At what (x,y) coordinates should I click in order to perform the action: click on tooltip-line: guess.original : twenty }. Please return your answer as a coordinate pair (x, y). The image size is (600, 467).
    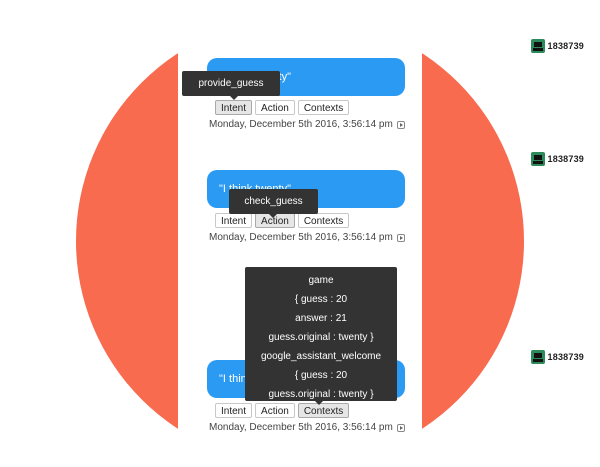
    Looking at the image, I should click on (321, 337).